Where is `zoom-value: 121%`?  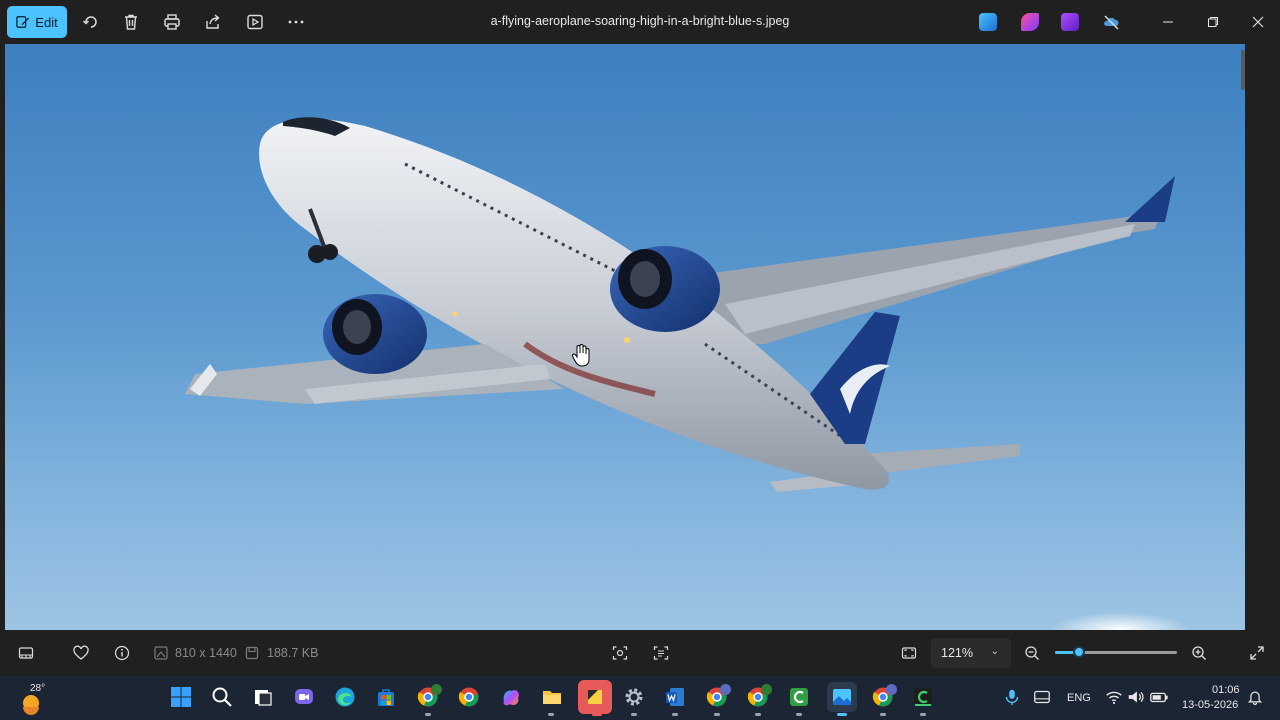
zoom-value: 121% is located at coordinates (957, 653).